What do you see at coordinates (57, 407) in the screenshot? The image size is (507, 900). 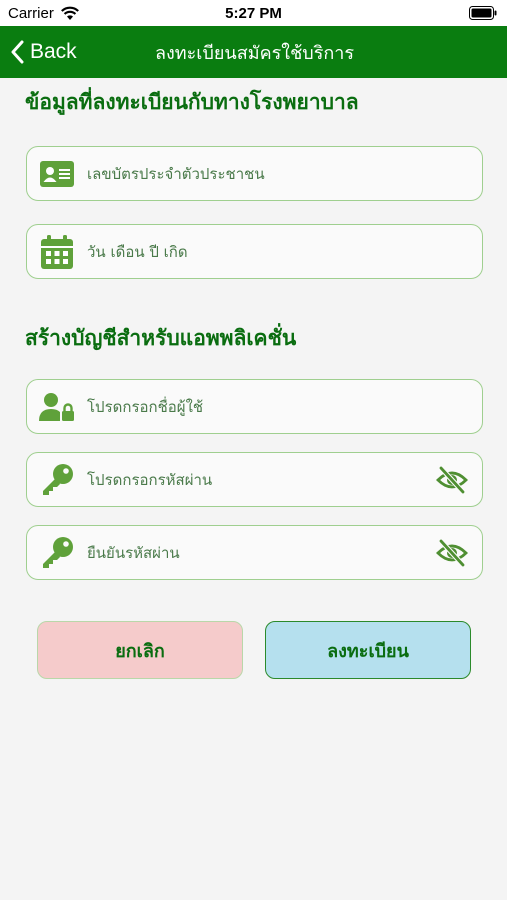 I see `user-lock-icon` at bounding box center [57, 407].